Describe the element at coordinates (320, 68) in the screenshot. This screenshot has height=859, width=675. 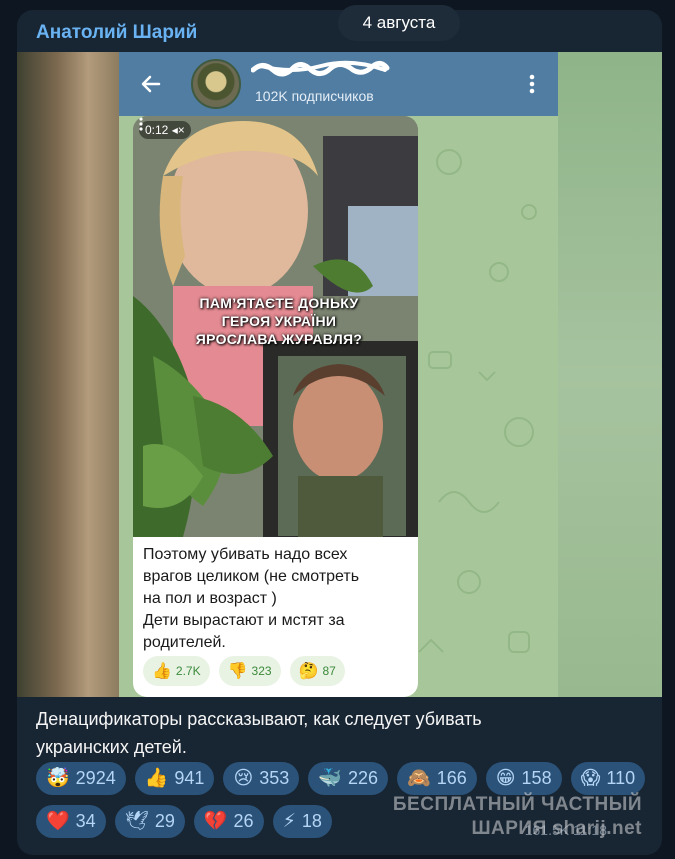
I see `redacted-channel-name` at that location.